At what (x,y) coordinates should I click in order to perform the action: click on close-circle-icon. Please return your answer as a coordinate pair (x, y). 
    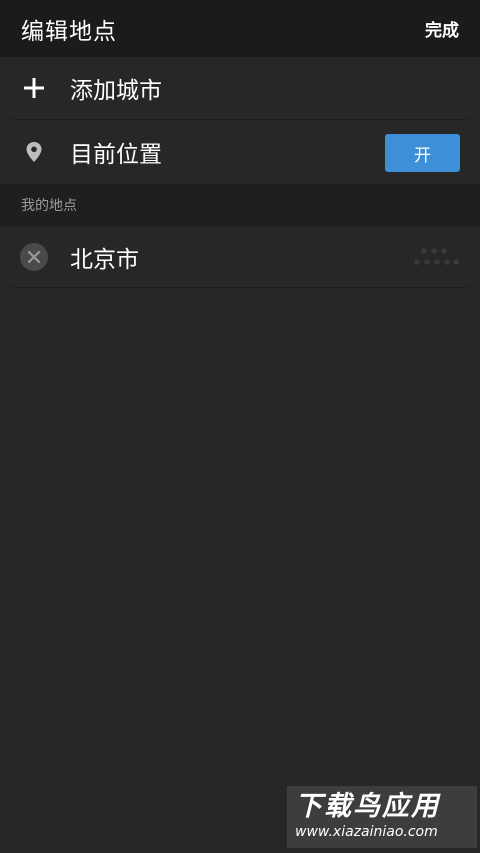
    Looking at the image, I should click on (34, 257).